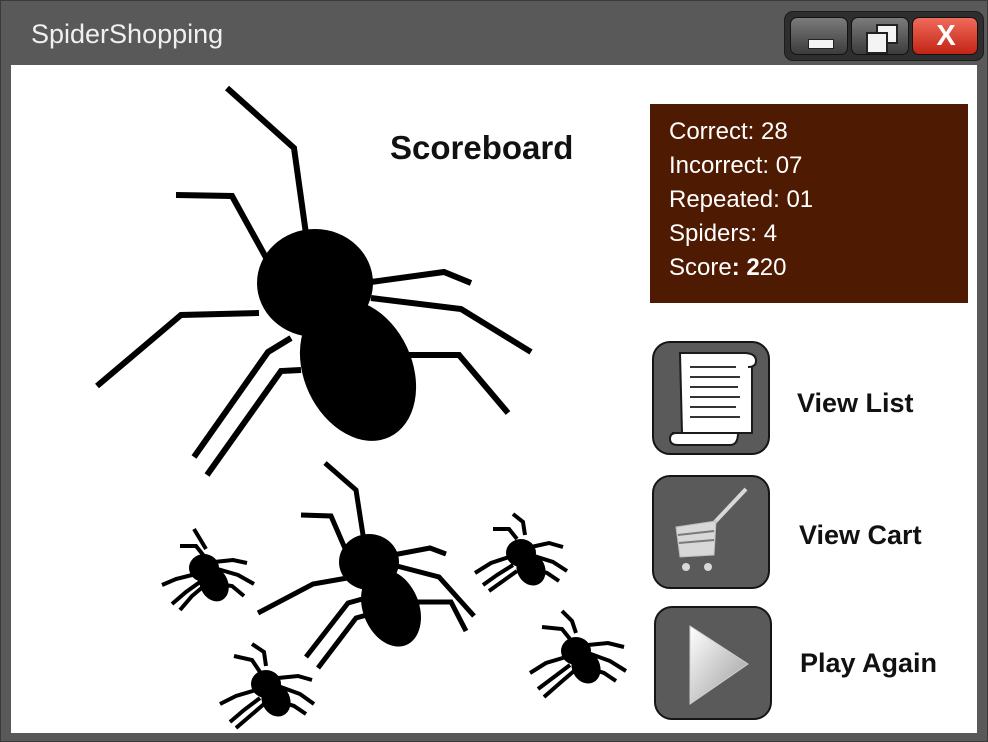 The height and width of the screenshot is (742, 988). I want to click on spiders-row: Spiders: 4, so click(818, 234).